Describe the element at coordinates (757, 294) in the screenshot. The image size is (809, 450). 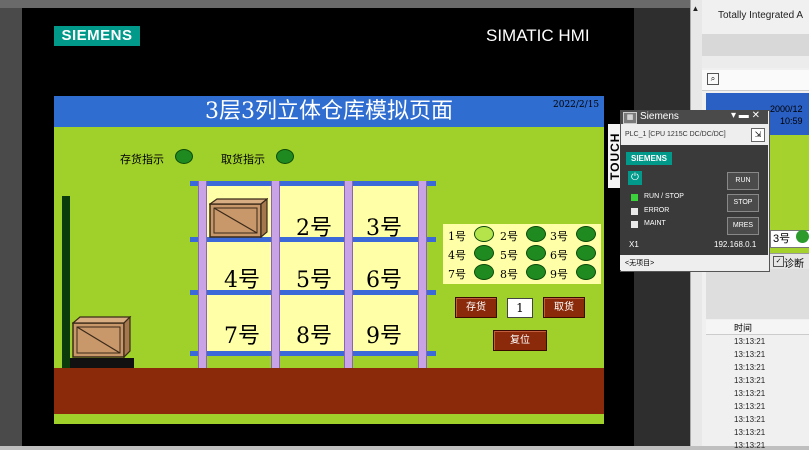
I see `tia-grey-area` at that location.